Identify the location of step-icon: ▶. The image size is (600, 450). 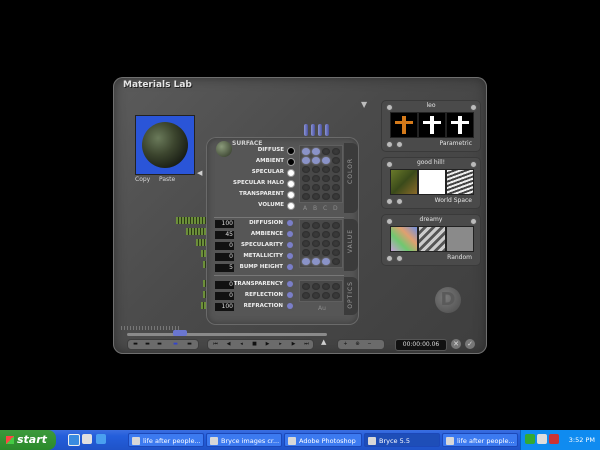
(293, 344).